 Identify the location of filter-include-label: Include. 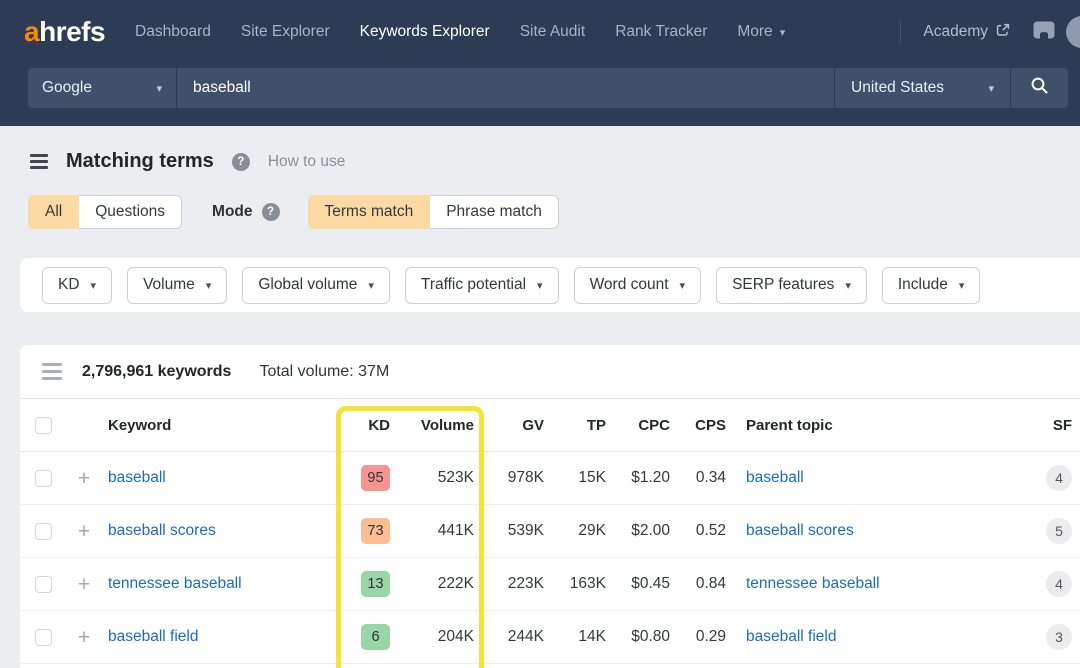
(922, 284).